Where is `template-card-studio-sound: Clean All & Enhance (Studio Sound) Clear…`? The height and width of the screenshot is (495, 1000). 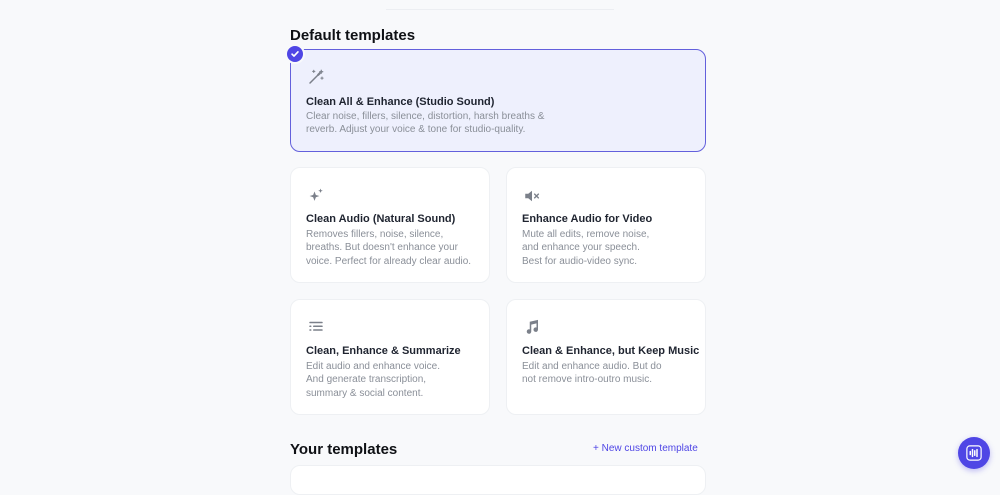 template-card-studio-sound: Clean All & Enhance (Studio Sound) Clear… is located at coordinates (498, 100).